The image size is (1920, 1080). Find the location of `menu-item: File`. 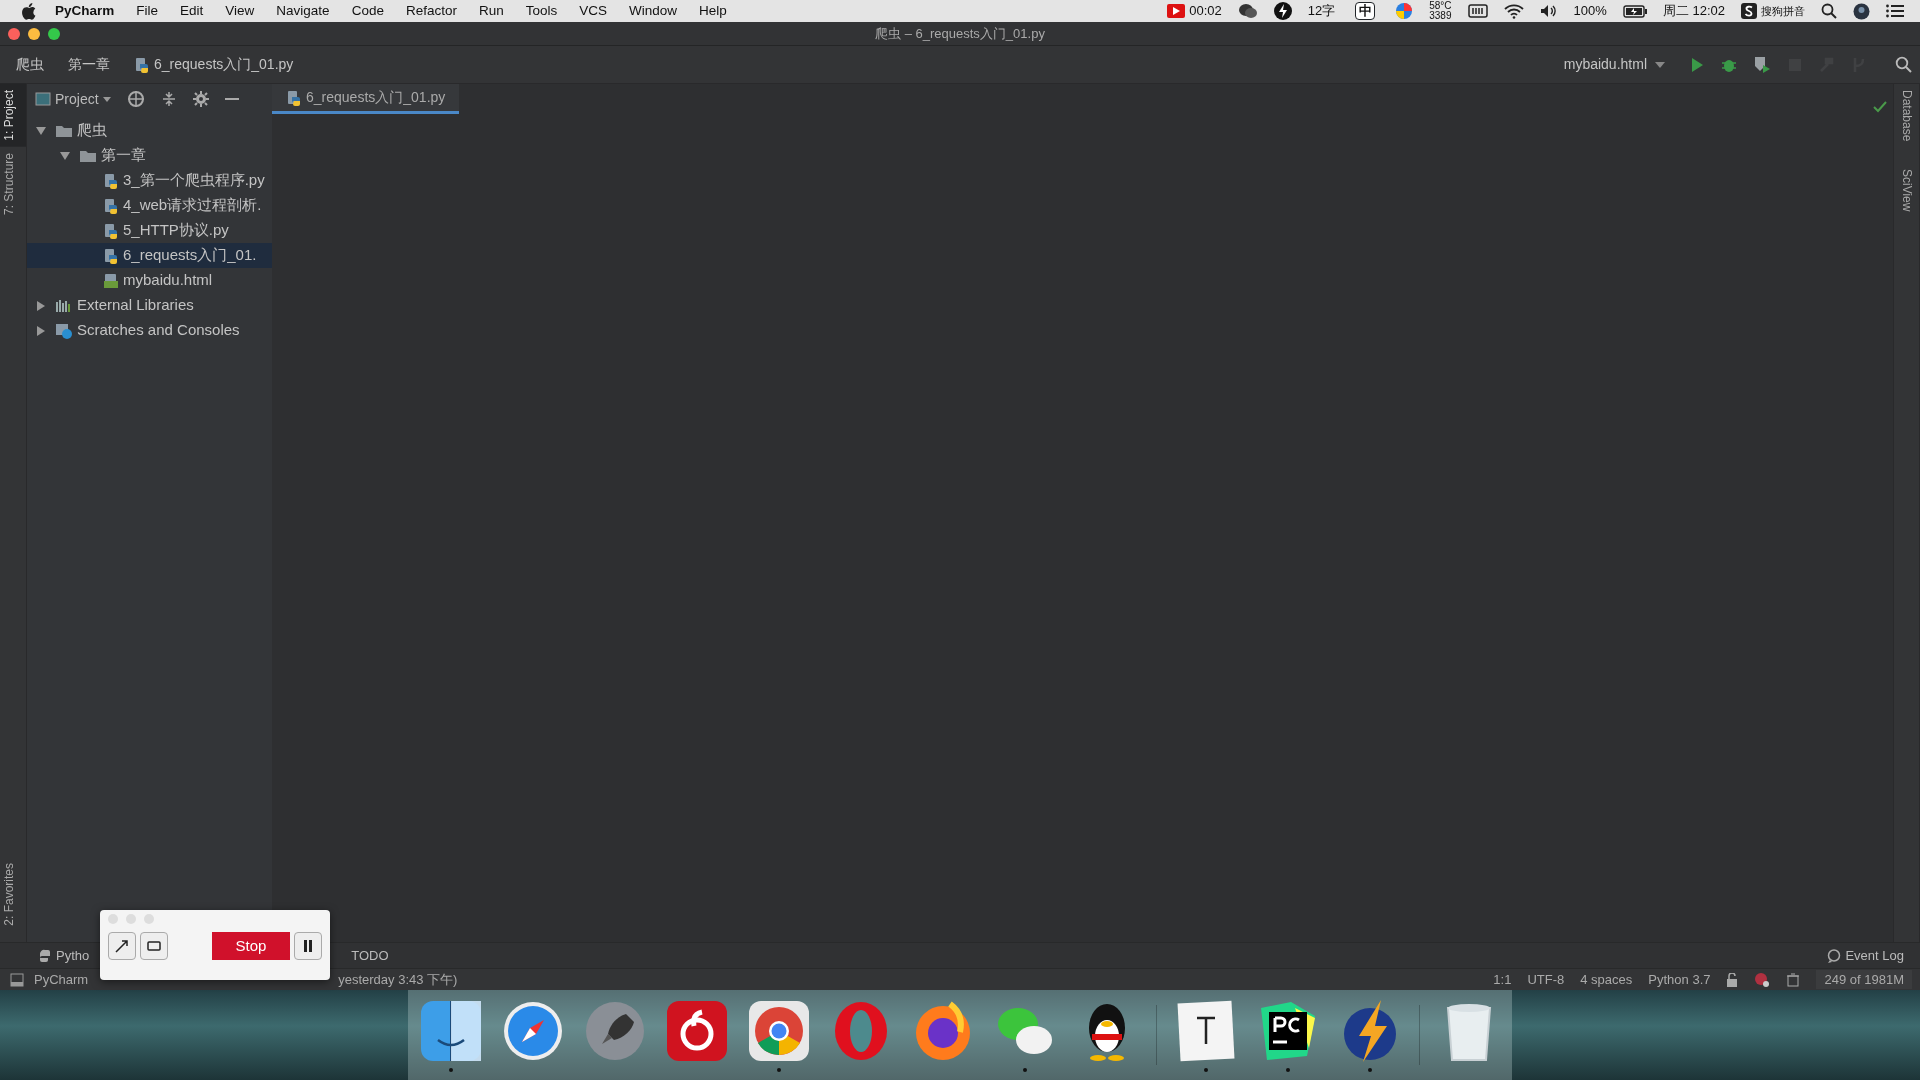

menu-item: File is located at coordinates (147, 11).